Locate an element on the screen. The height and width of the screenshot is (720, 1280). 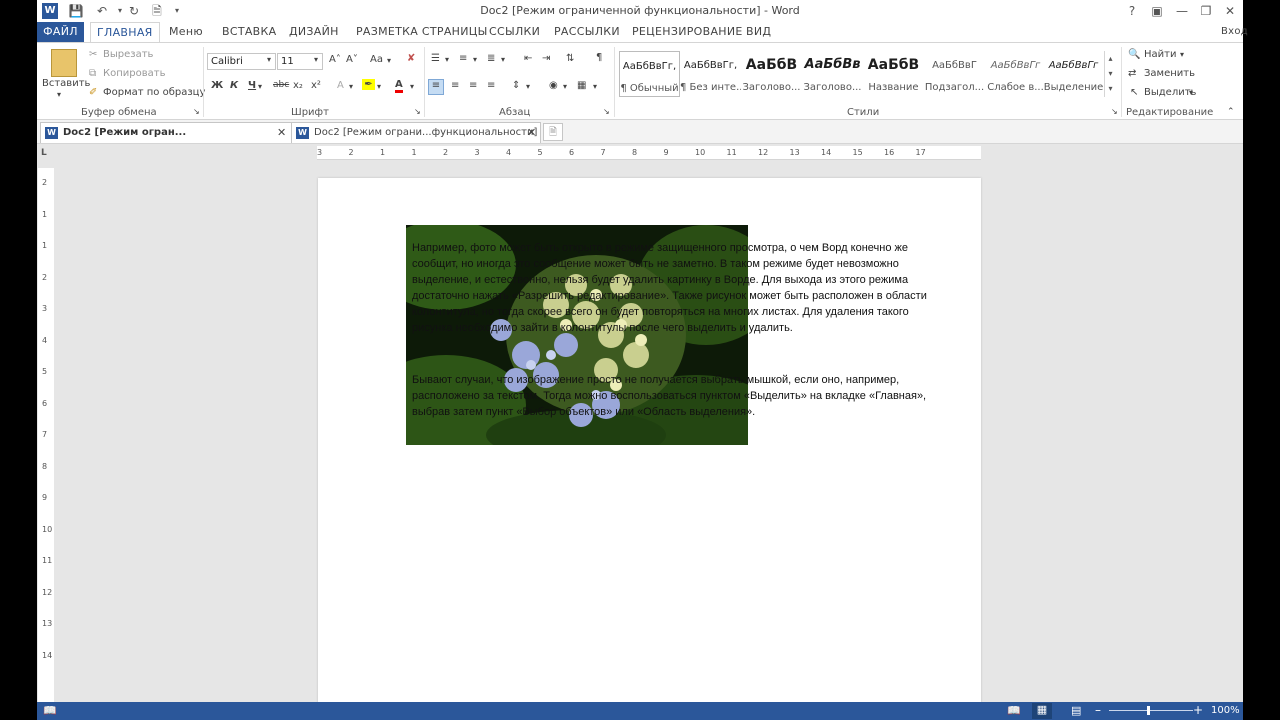
italic-button: К is located at coordinates (234, 85).